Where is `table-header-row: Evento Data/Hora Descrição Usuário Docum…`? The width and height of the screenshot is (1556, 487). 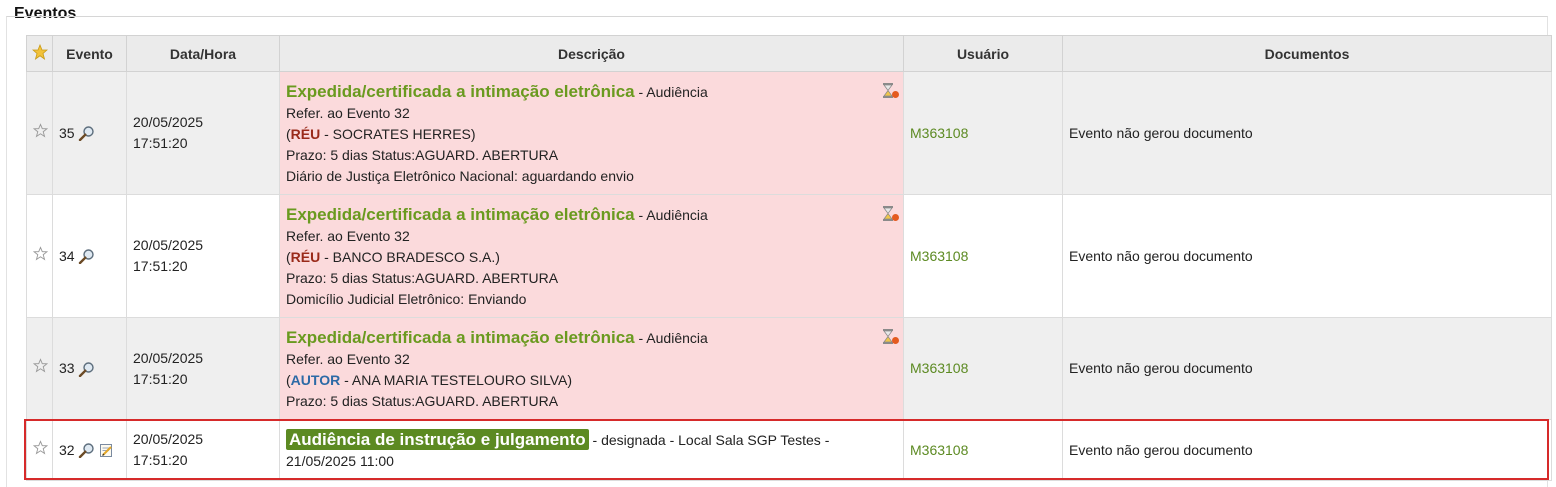
table-header-row: Evento Data/Hora Descrição Usuário Docum… is located at coordinates (789, 53).